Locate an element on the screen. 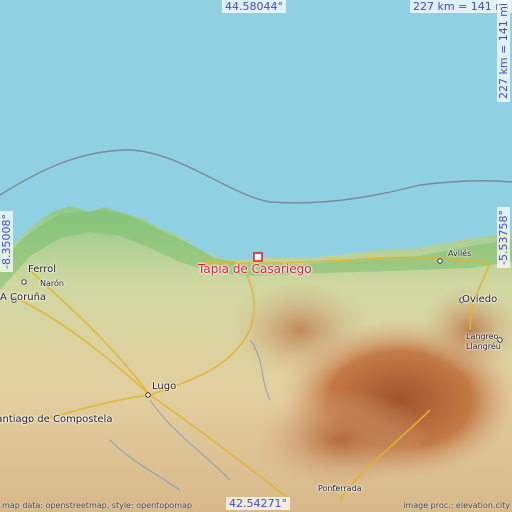  tapia-marker-icon is located at coordinates (258, 257).